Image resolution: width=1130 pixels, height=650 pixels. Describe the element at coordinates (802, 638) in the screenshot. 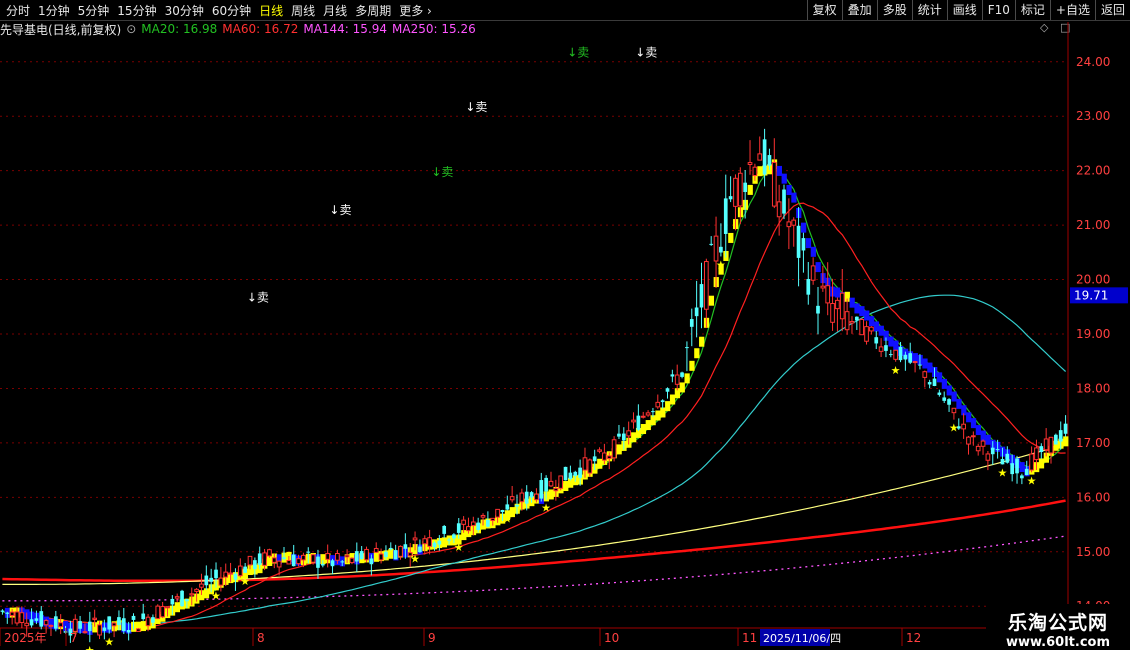

I see `cursor-date-label: 2025/11/06/四` at that location.